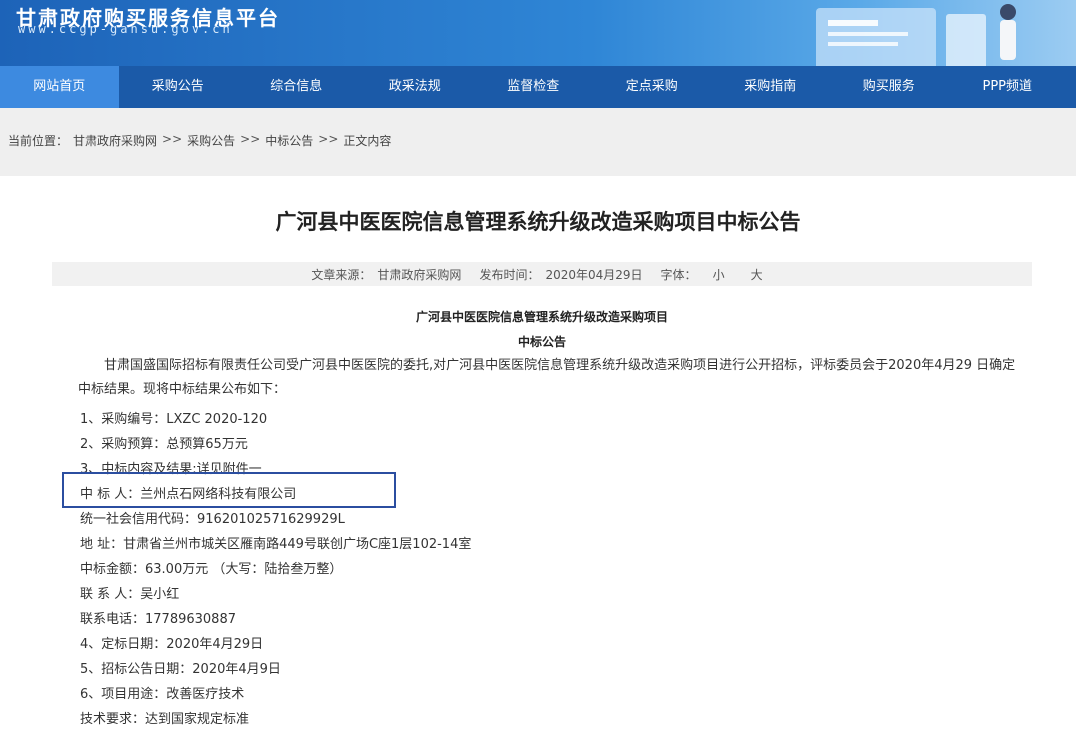 This screenshot has width=1076, height=729. Describe the element at coordinates (229, 490) in the screenshot. I see `winning-bidder-highlight` at that location.